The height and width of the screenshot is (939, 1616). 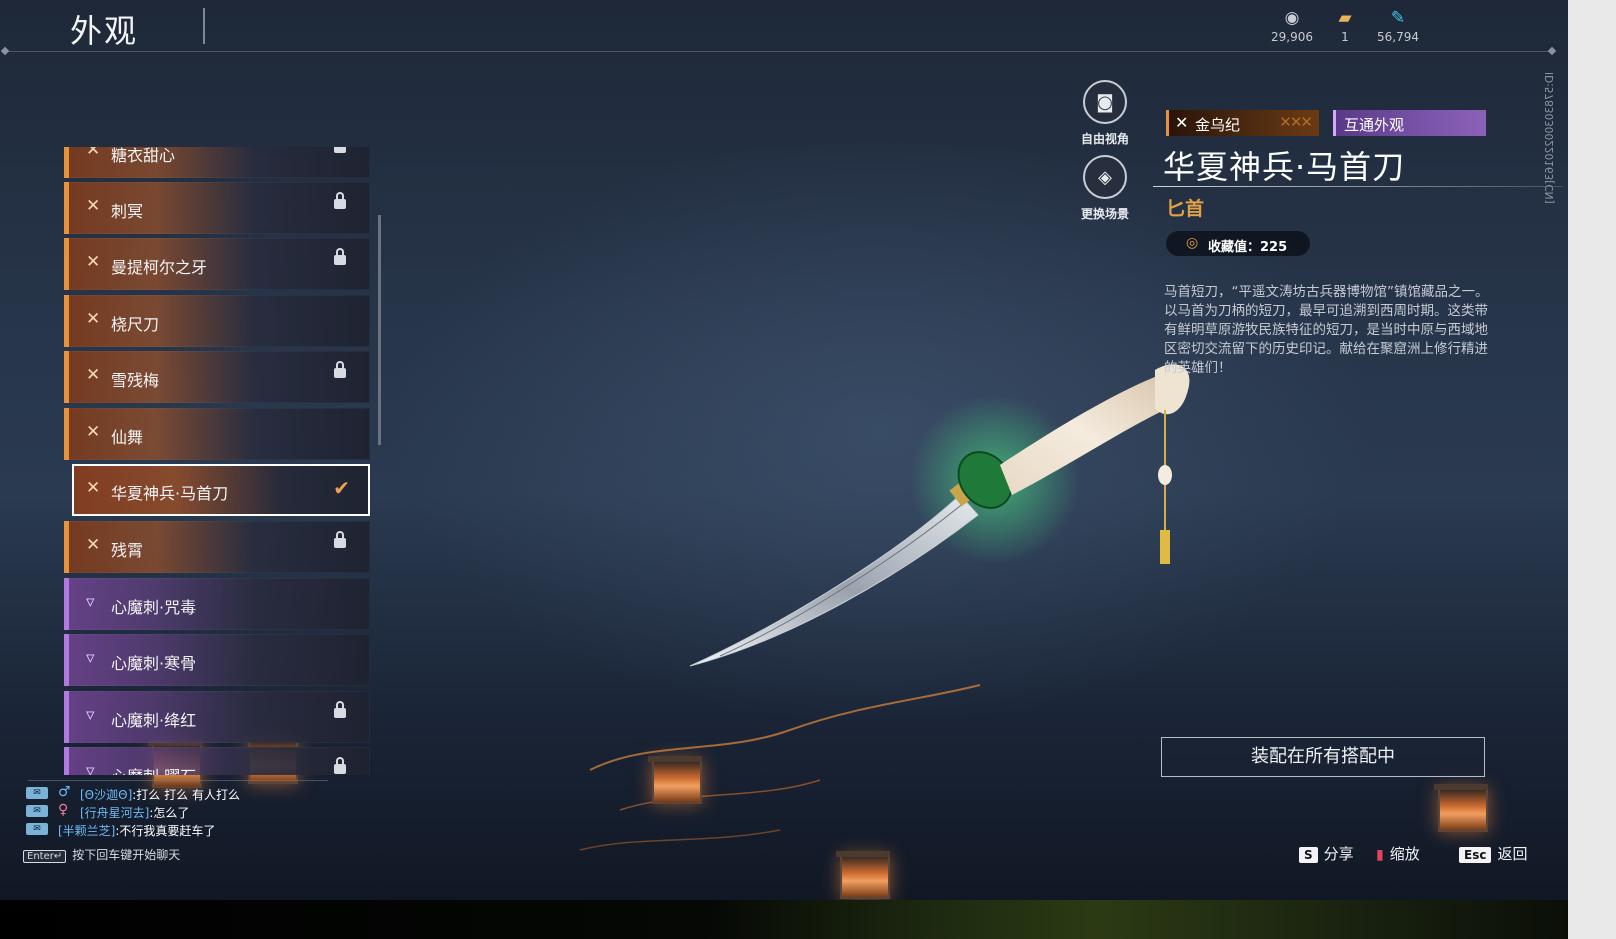 What do you see at coordinates (217, 434) in the screenshot?
I see `list-item: ✕ 仙舞` at bounding box center [217, 434].